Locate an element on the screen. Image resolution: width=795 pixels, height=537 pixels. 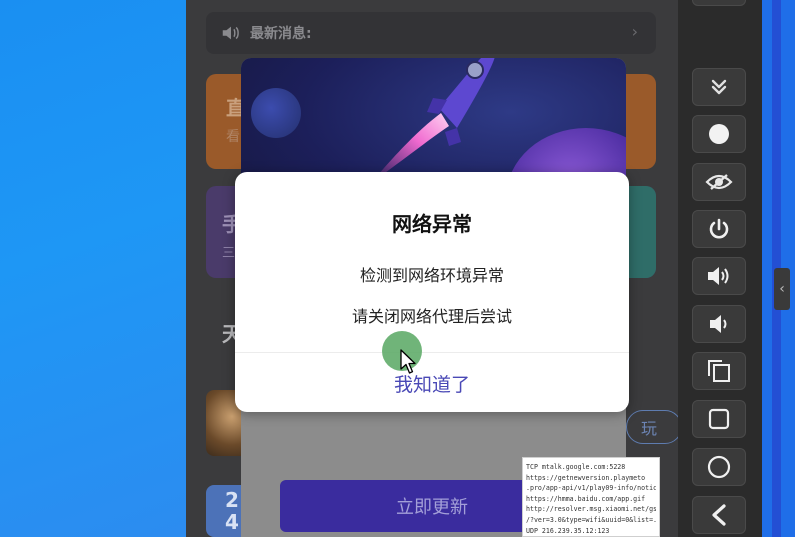
expand-panel-handle: ‹ is located at coordinates (782, 289).